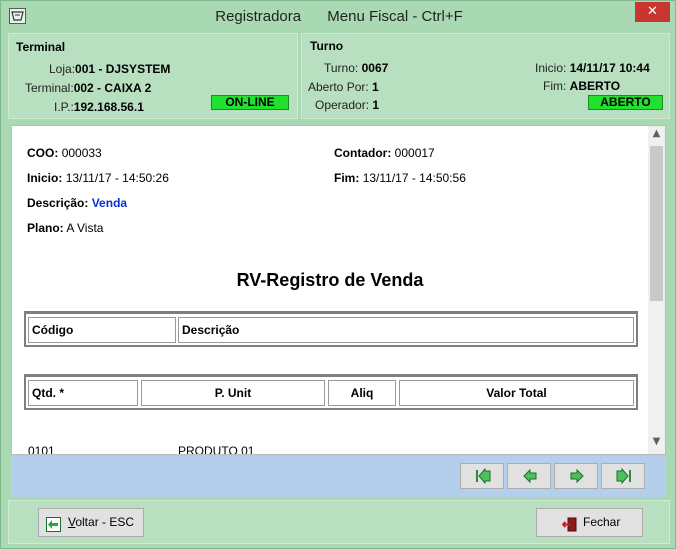 The height and width of the screenshot is (549, 676). I want to click on back-arrow-icon, so click(53, 528).